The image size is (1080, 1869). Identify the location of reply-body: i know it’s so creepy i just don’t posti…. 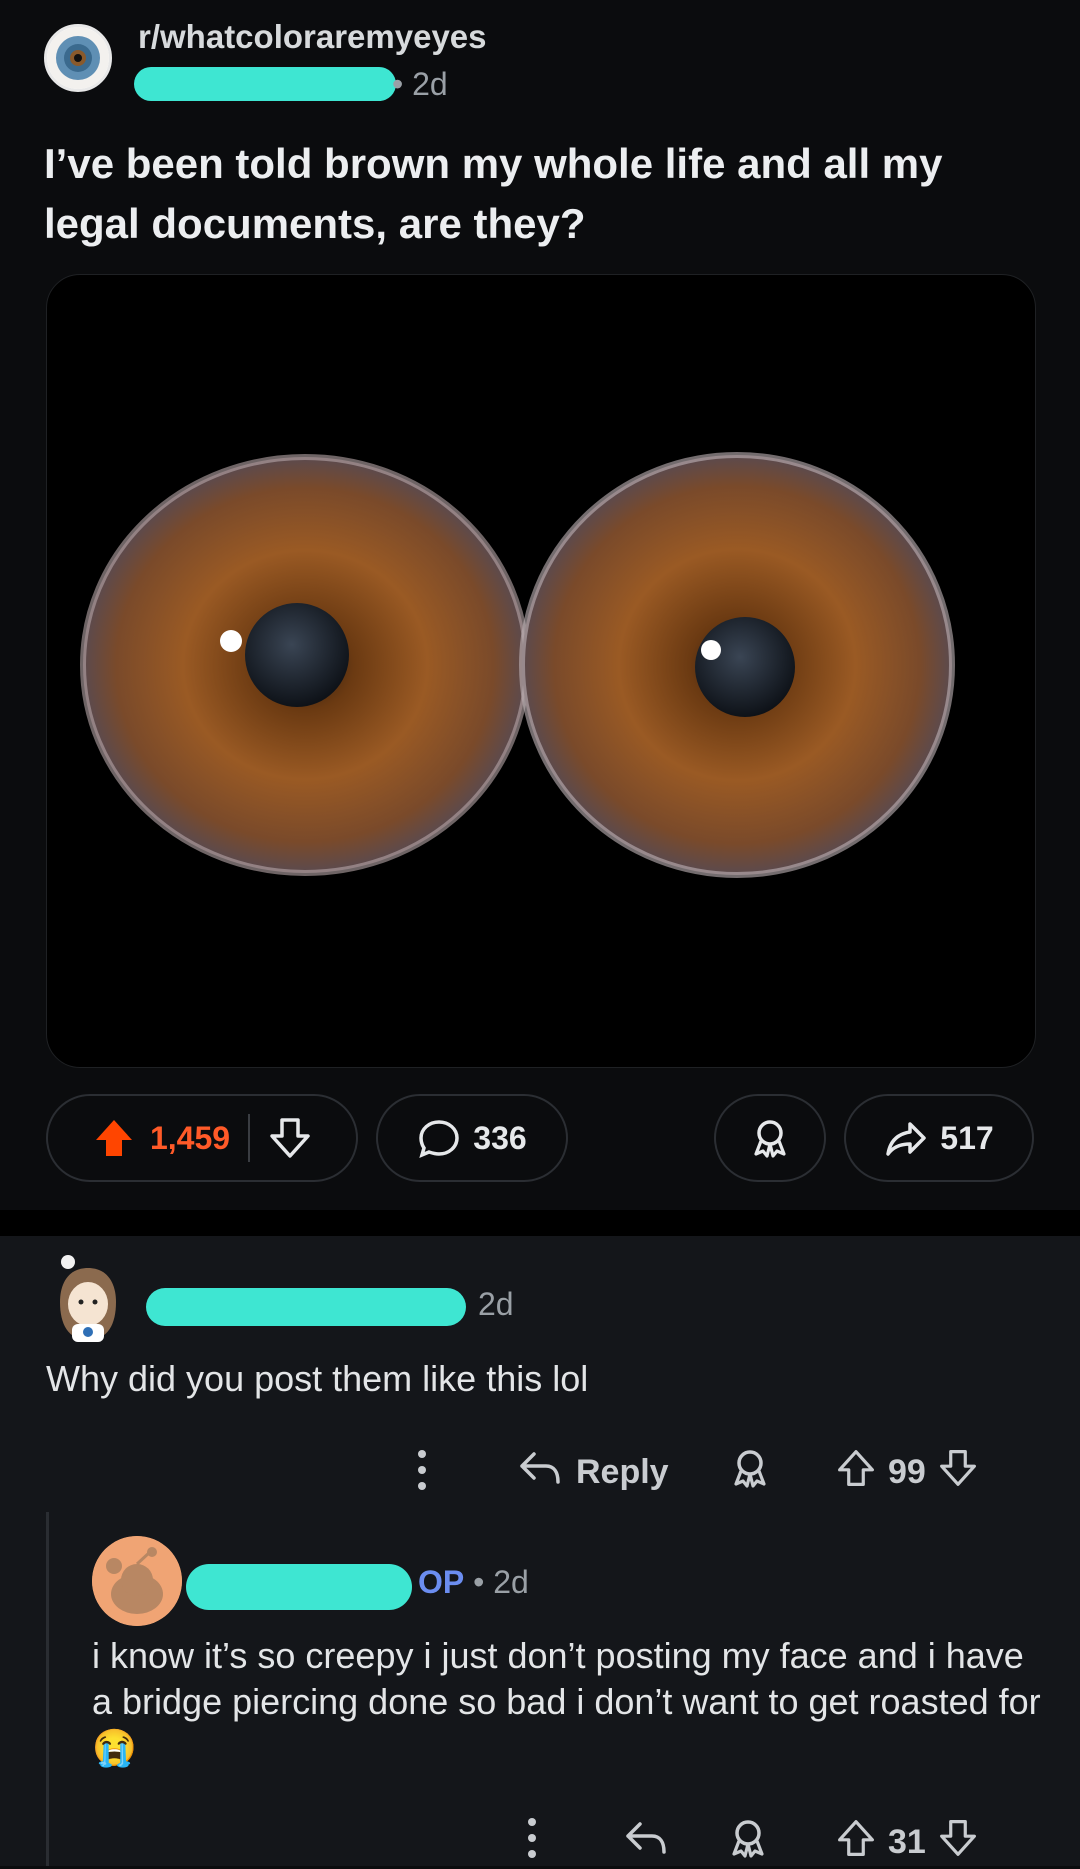
(566, 1678).